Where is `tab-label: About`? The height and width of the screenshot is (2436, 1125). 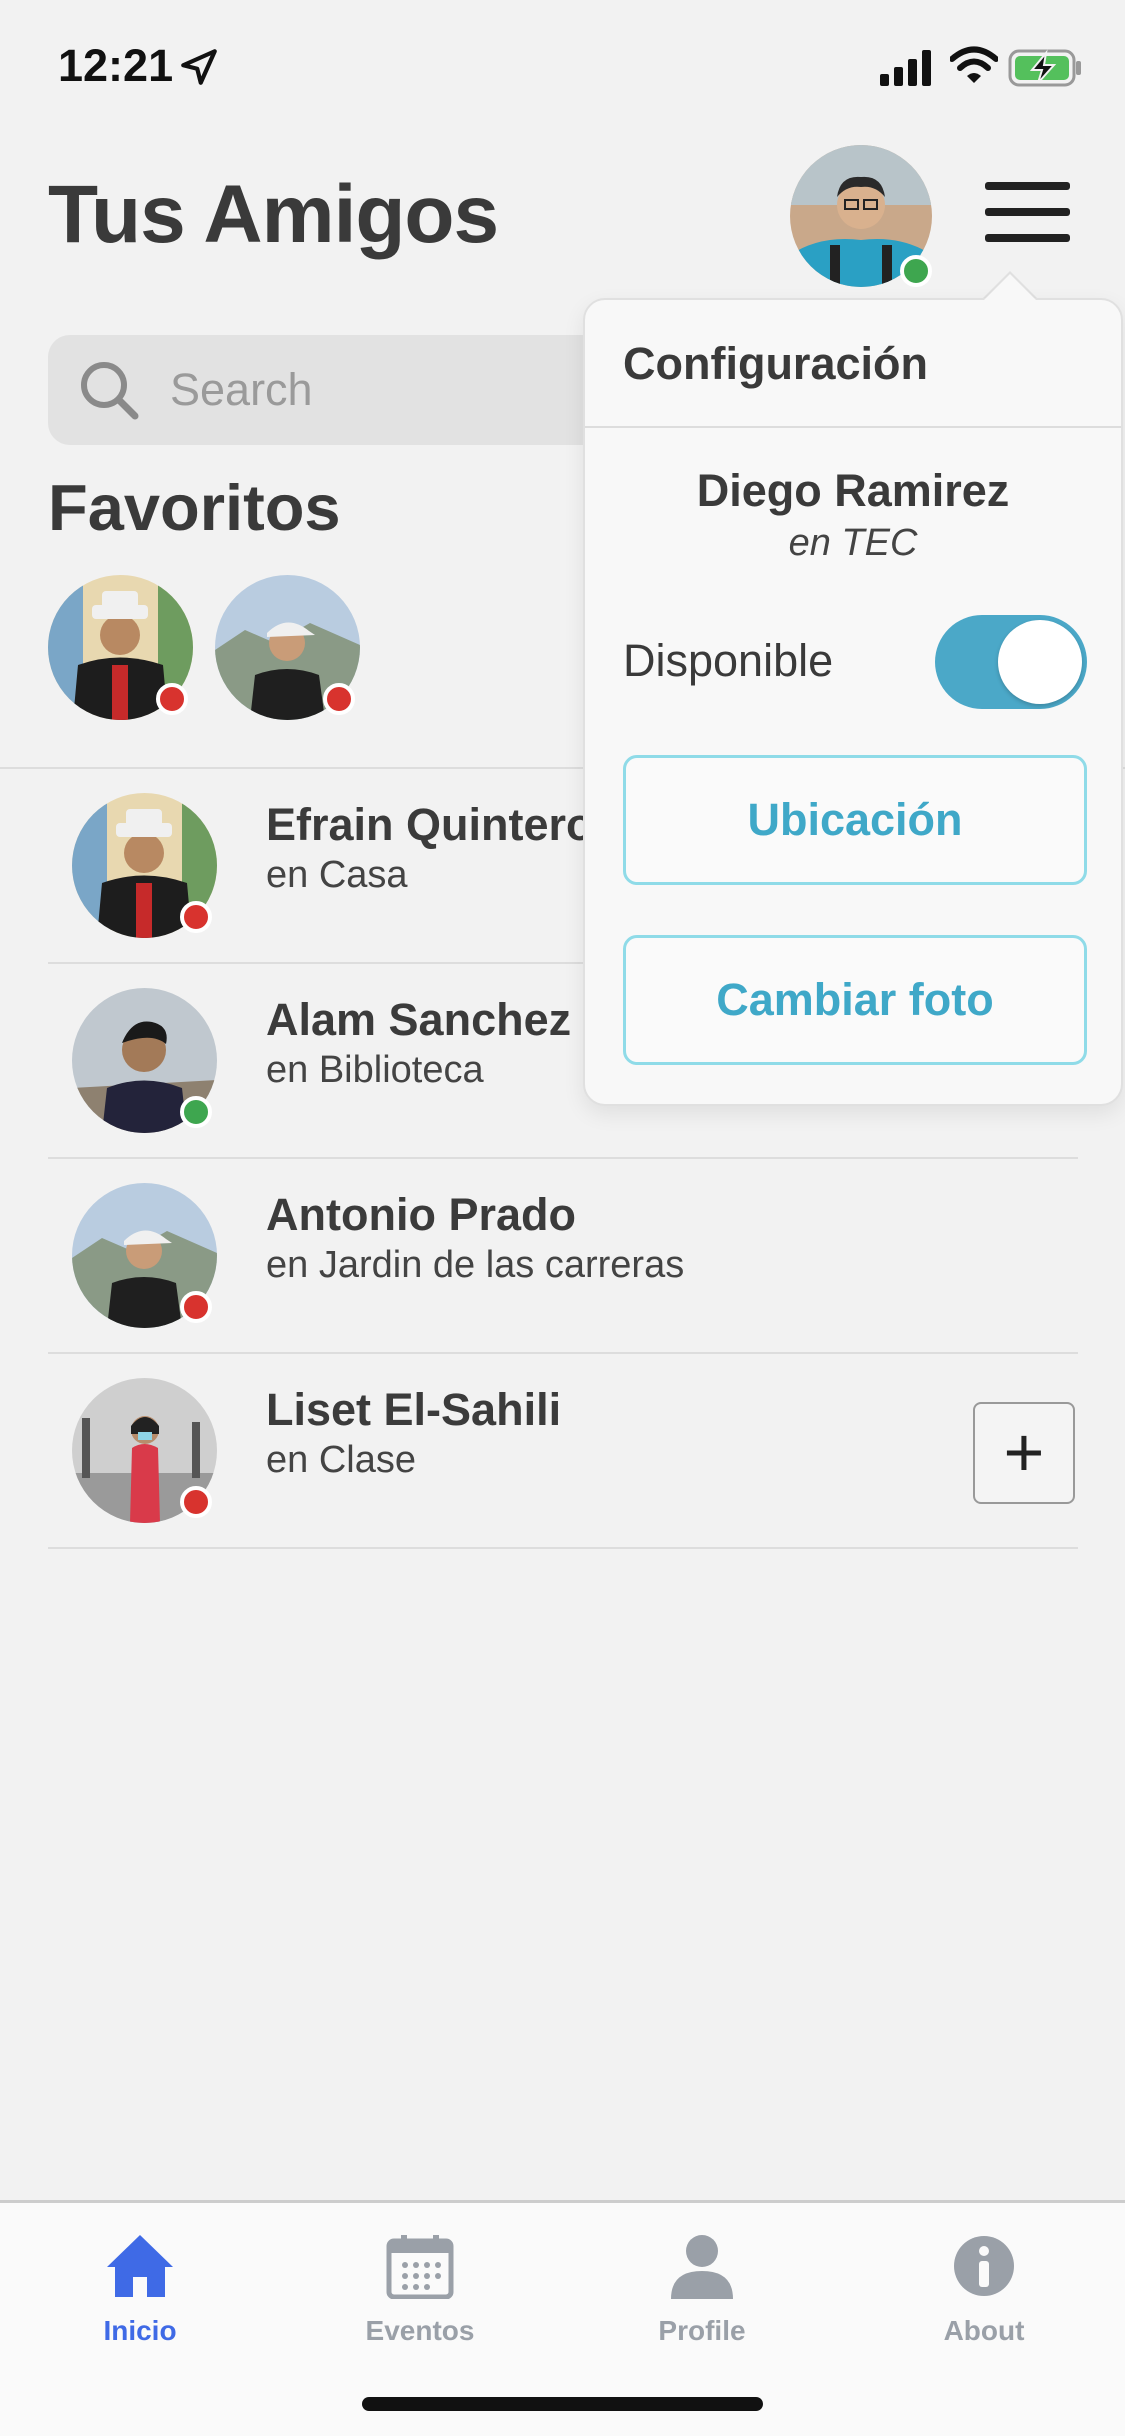
tab-label: About is located at coordinates (984, 2330).